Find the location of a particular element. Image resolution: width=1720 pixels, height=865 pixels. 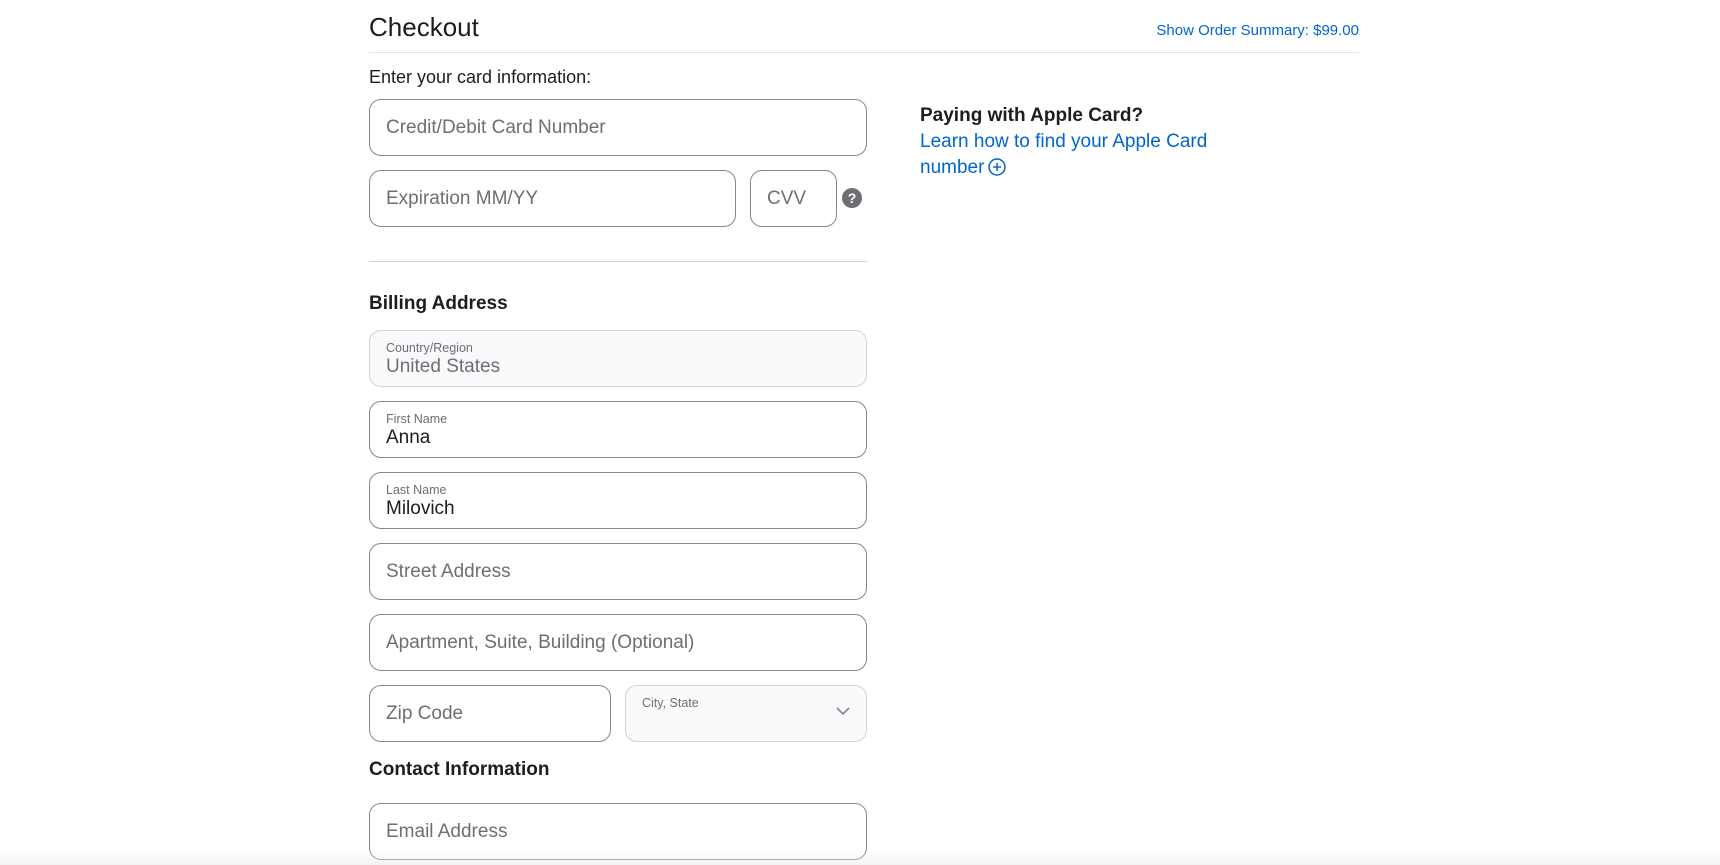

chevron-down-icon is located at coordinates (843, 711).